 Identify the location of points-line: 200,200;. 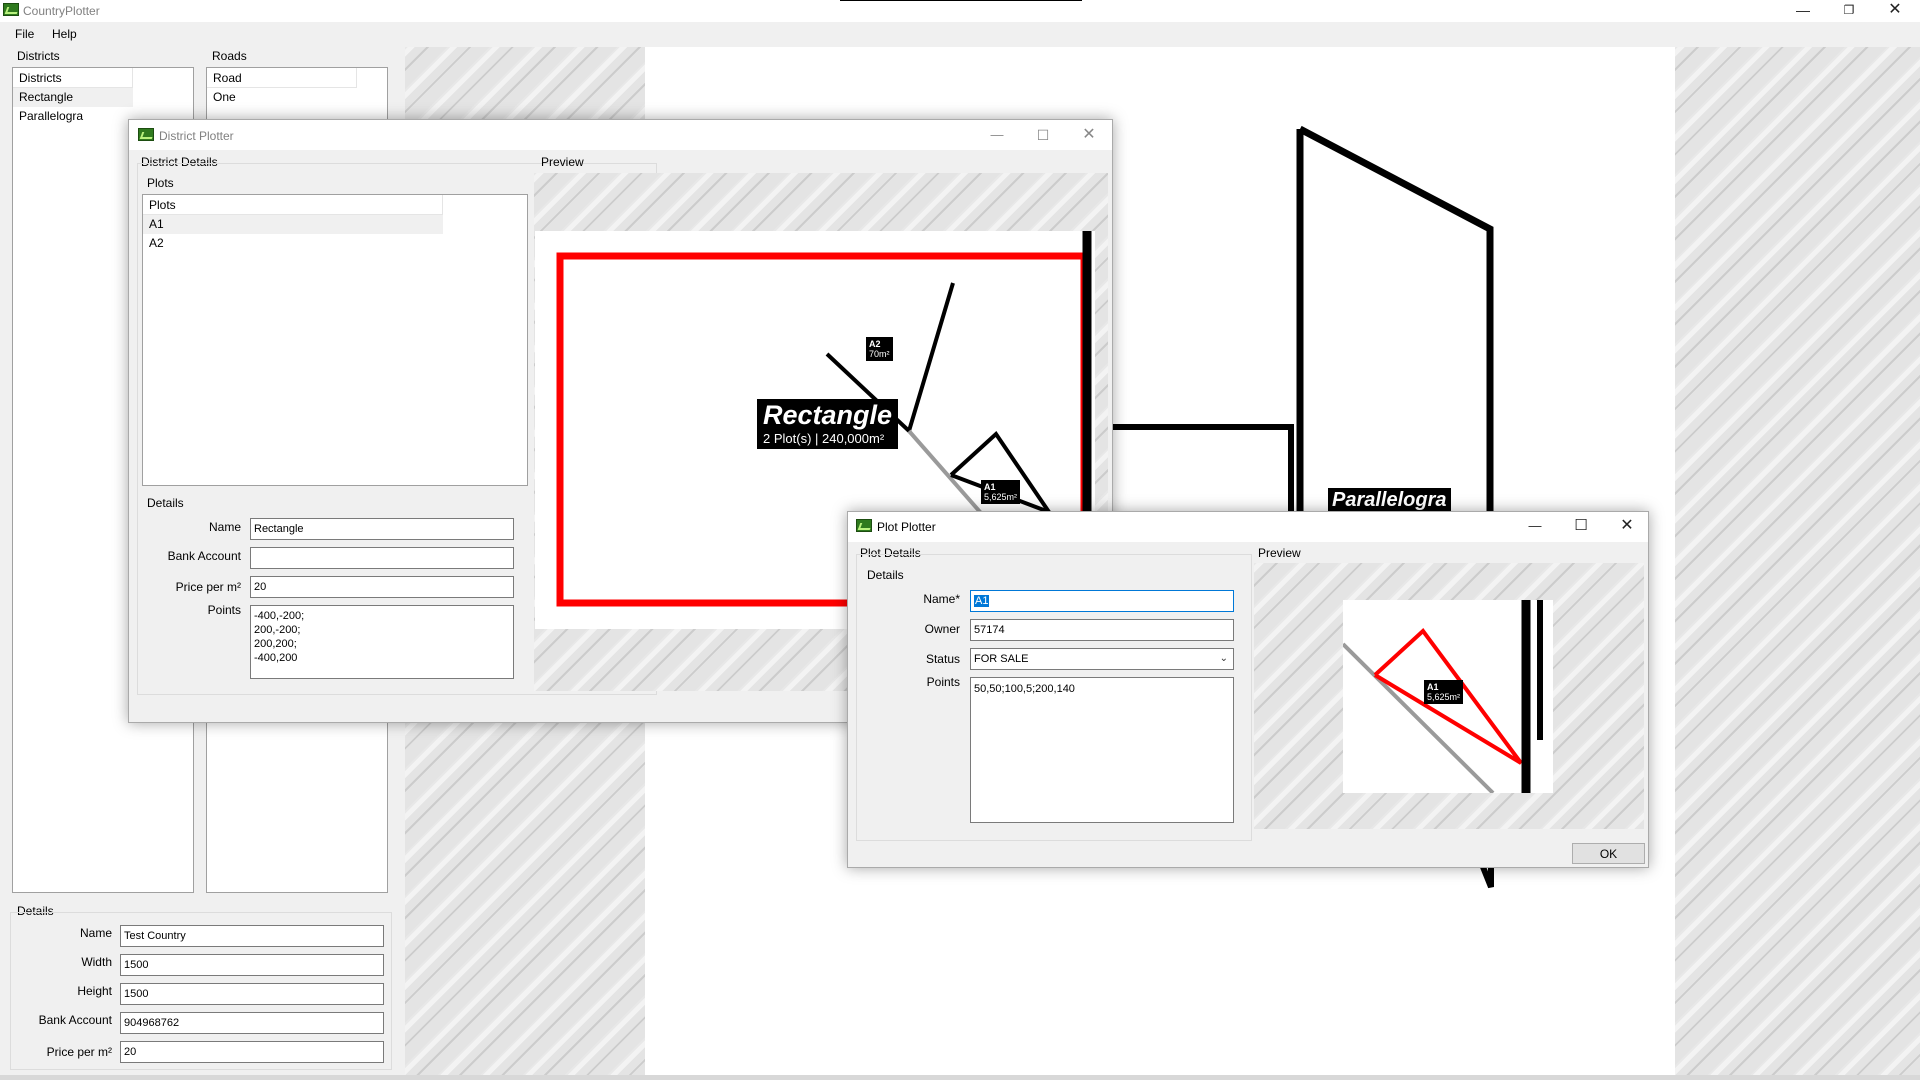
(275, 644).